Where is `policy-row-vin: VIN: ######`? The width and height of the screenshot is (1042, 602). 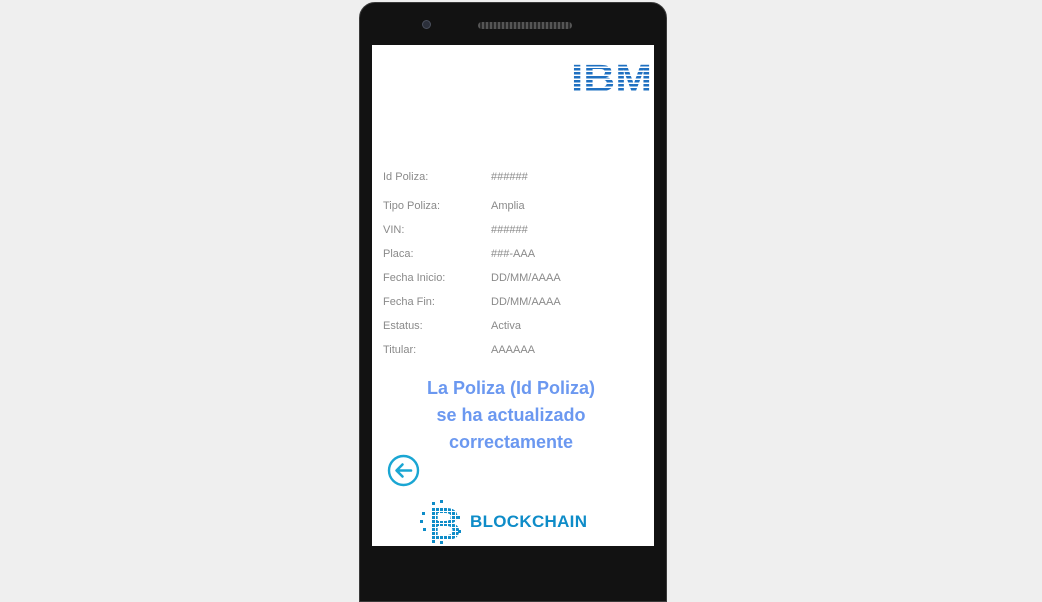
policy-row-vin: VIN: ###### is located at coordinates (513, 230).